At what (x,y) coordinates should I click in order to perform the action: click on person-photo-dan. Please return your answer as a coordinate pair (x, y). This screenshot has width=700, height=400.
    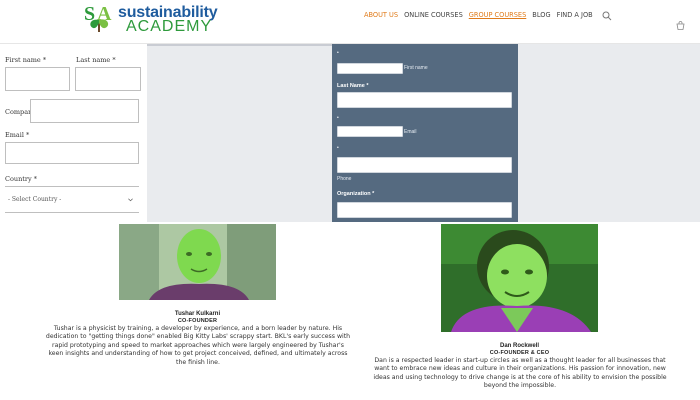
    Looking at the image, I should click on (519, 278).